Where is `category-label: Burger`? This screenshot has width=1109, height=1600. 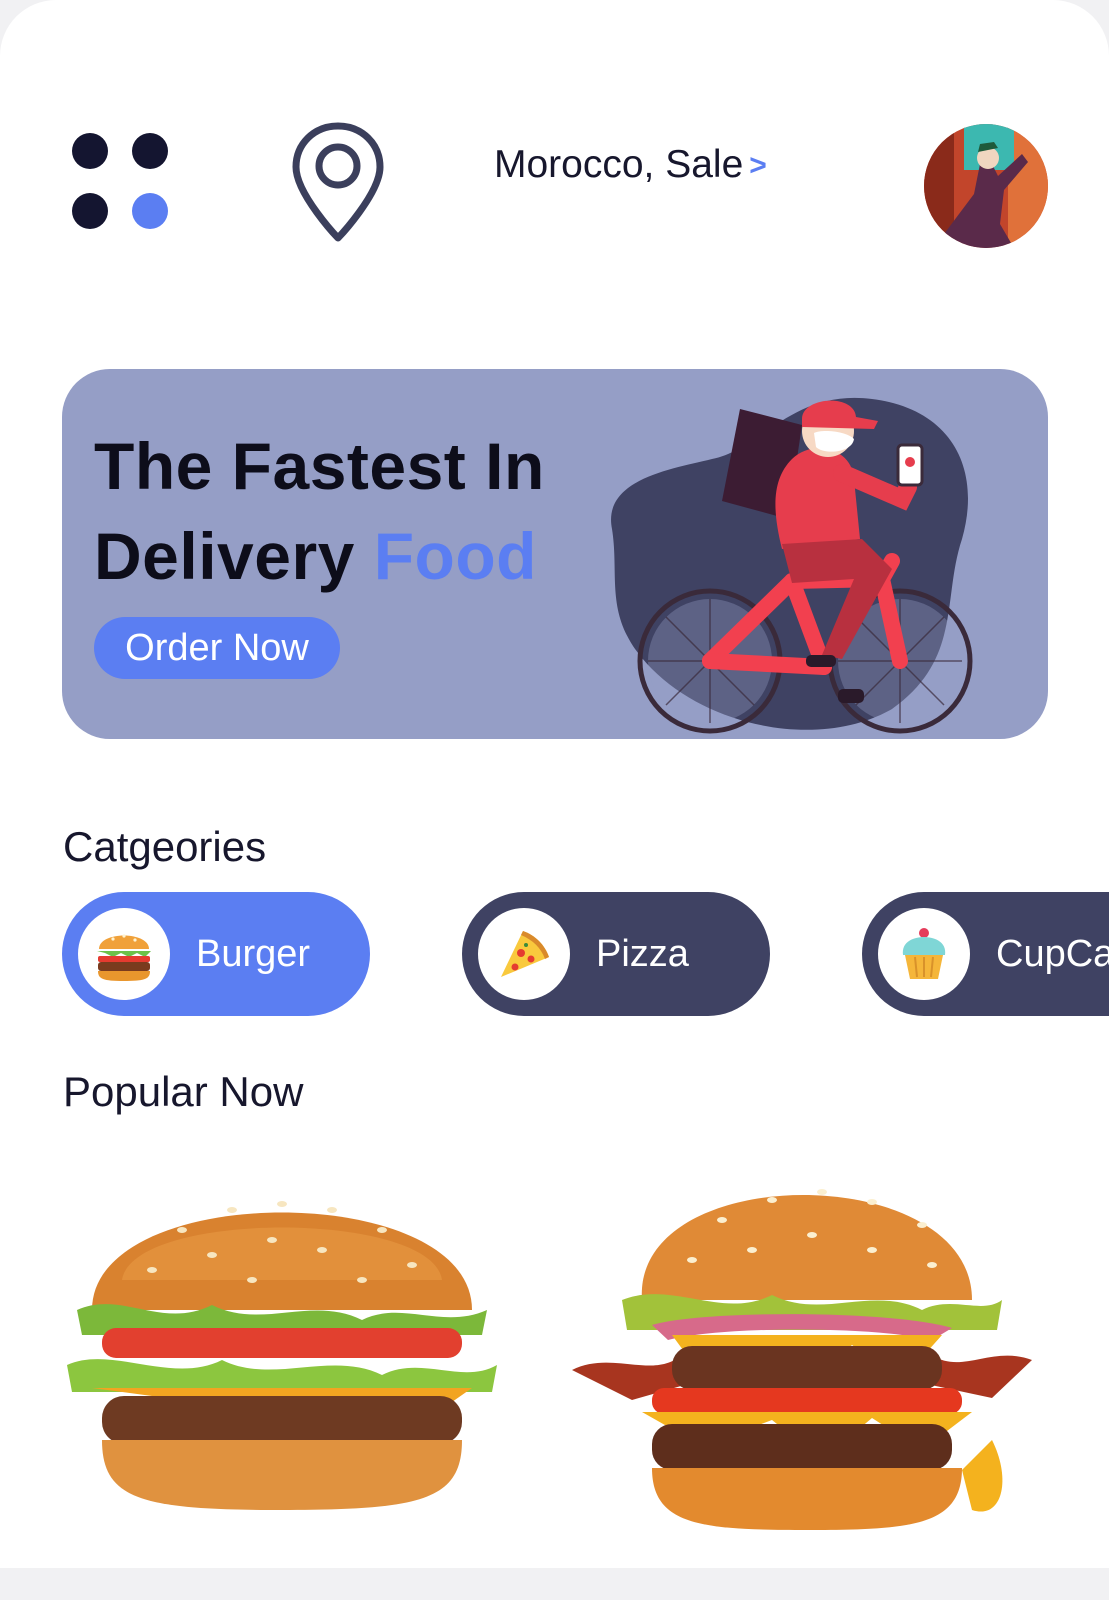
category-label: Burger is located at coordinates (253, 953).